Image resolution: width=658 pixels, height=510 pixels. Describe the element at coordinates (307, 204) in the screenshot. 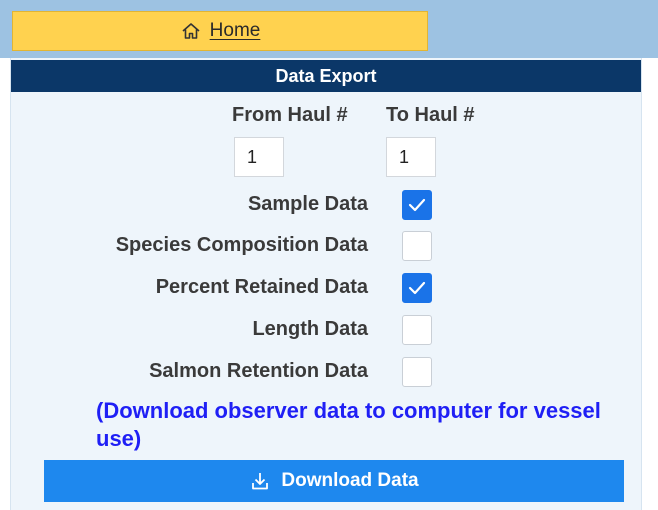

I see `sample-data-label: Sample Data` at that location.